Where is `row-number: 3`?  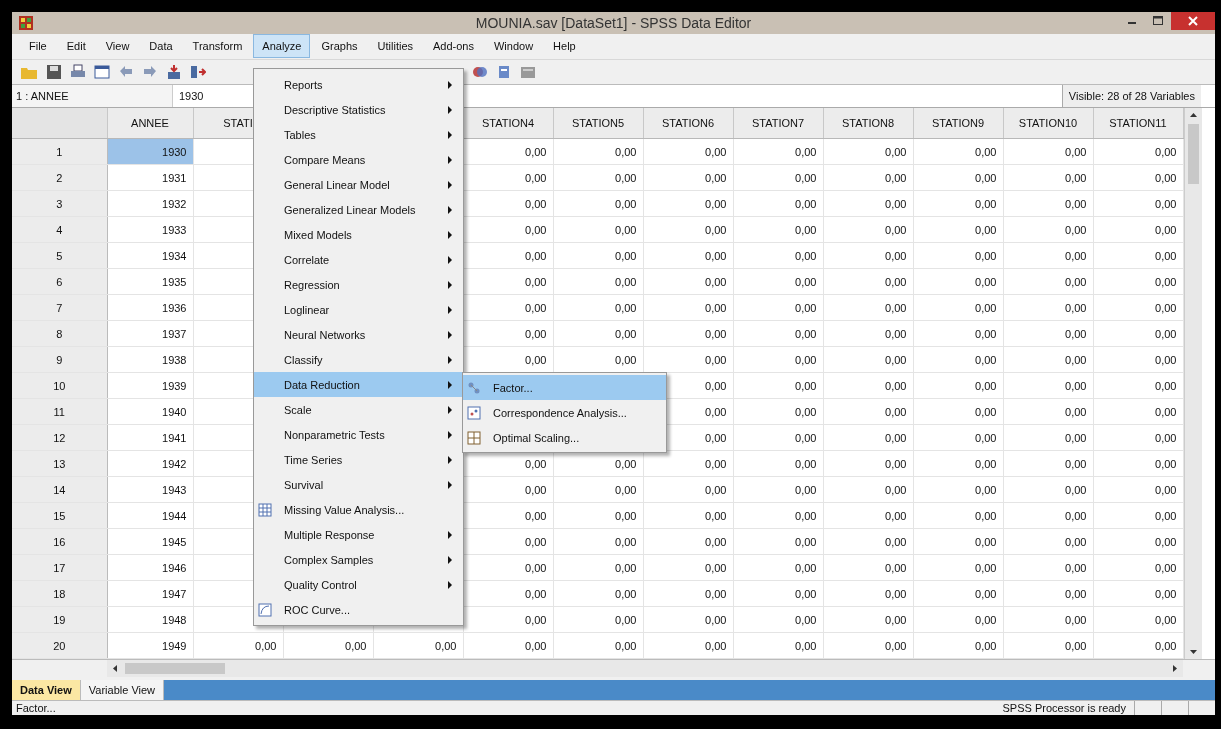
row-number: 3 is located at coordinates (59, 203).